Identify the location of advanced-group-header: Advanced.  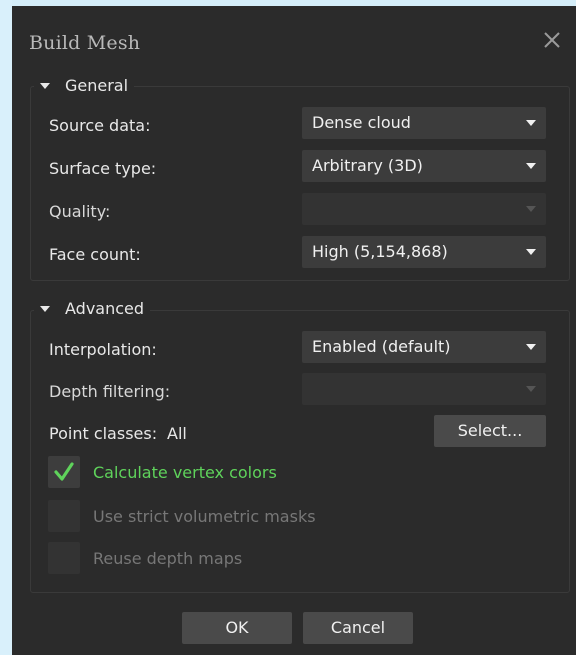
(92, 308).